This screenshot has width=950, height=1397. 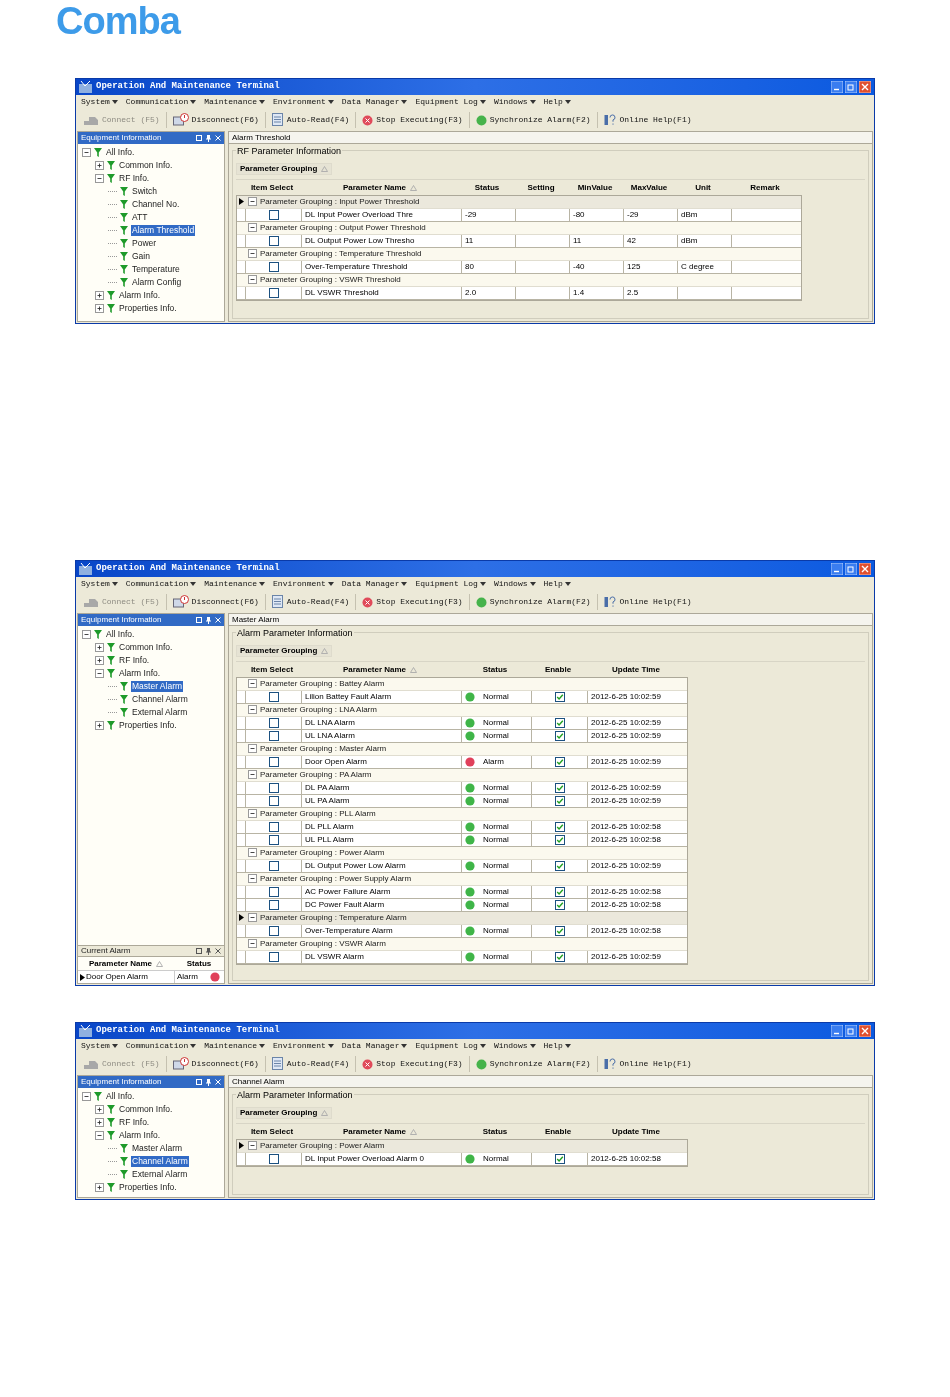 I want to click on menu-item: Environment, so click(x=299, y=1046).